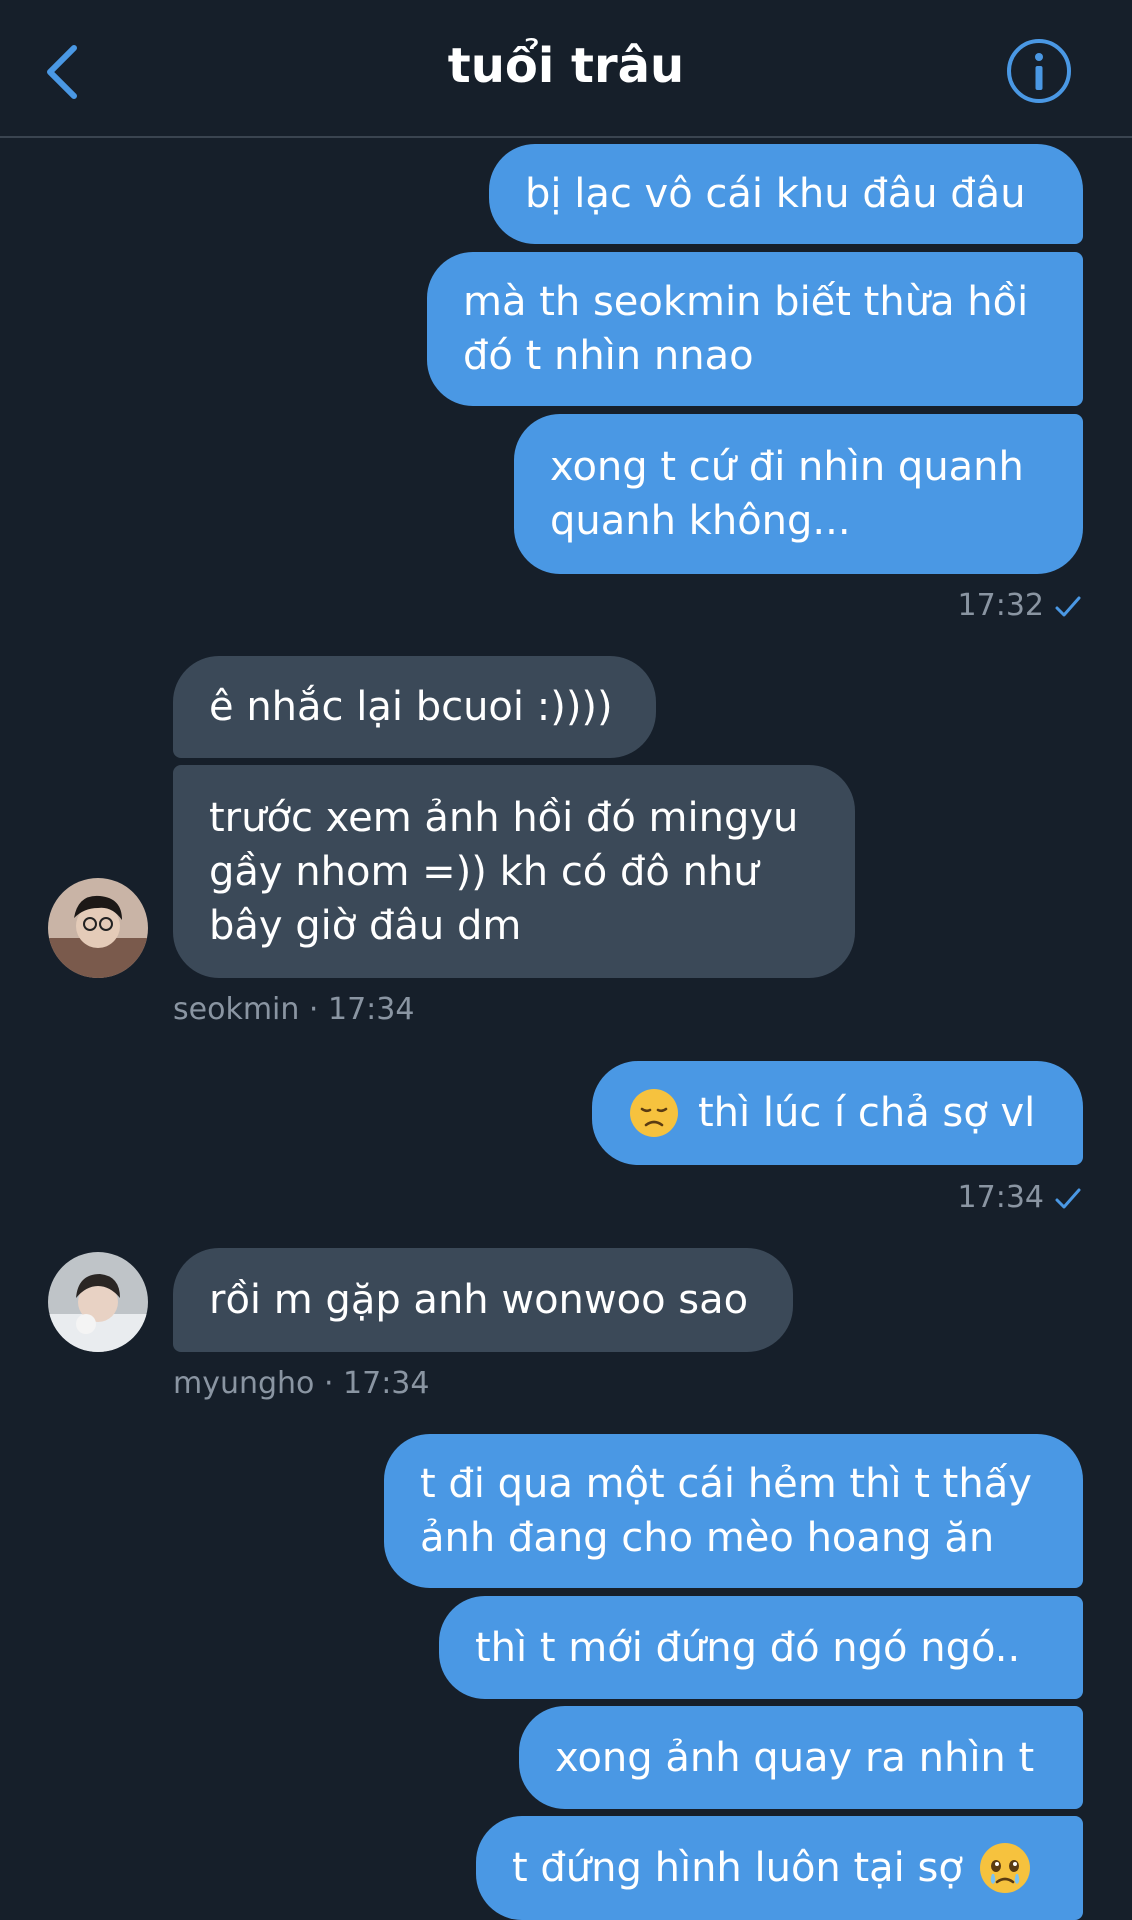 The height and width of the screenshot is (1920, 1132). What do you see at coordinates (1000, 1197) in the screenshot?
I see `timestamp-text: 17:34` at bounding box center [1000, 1197].